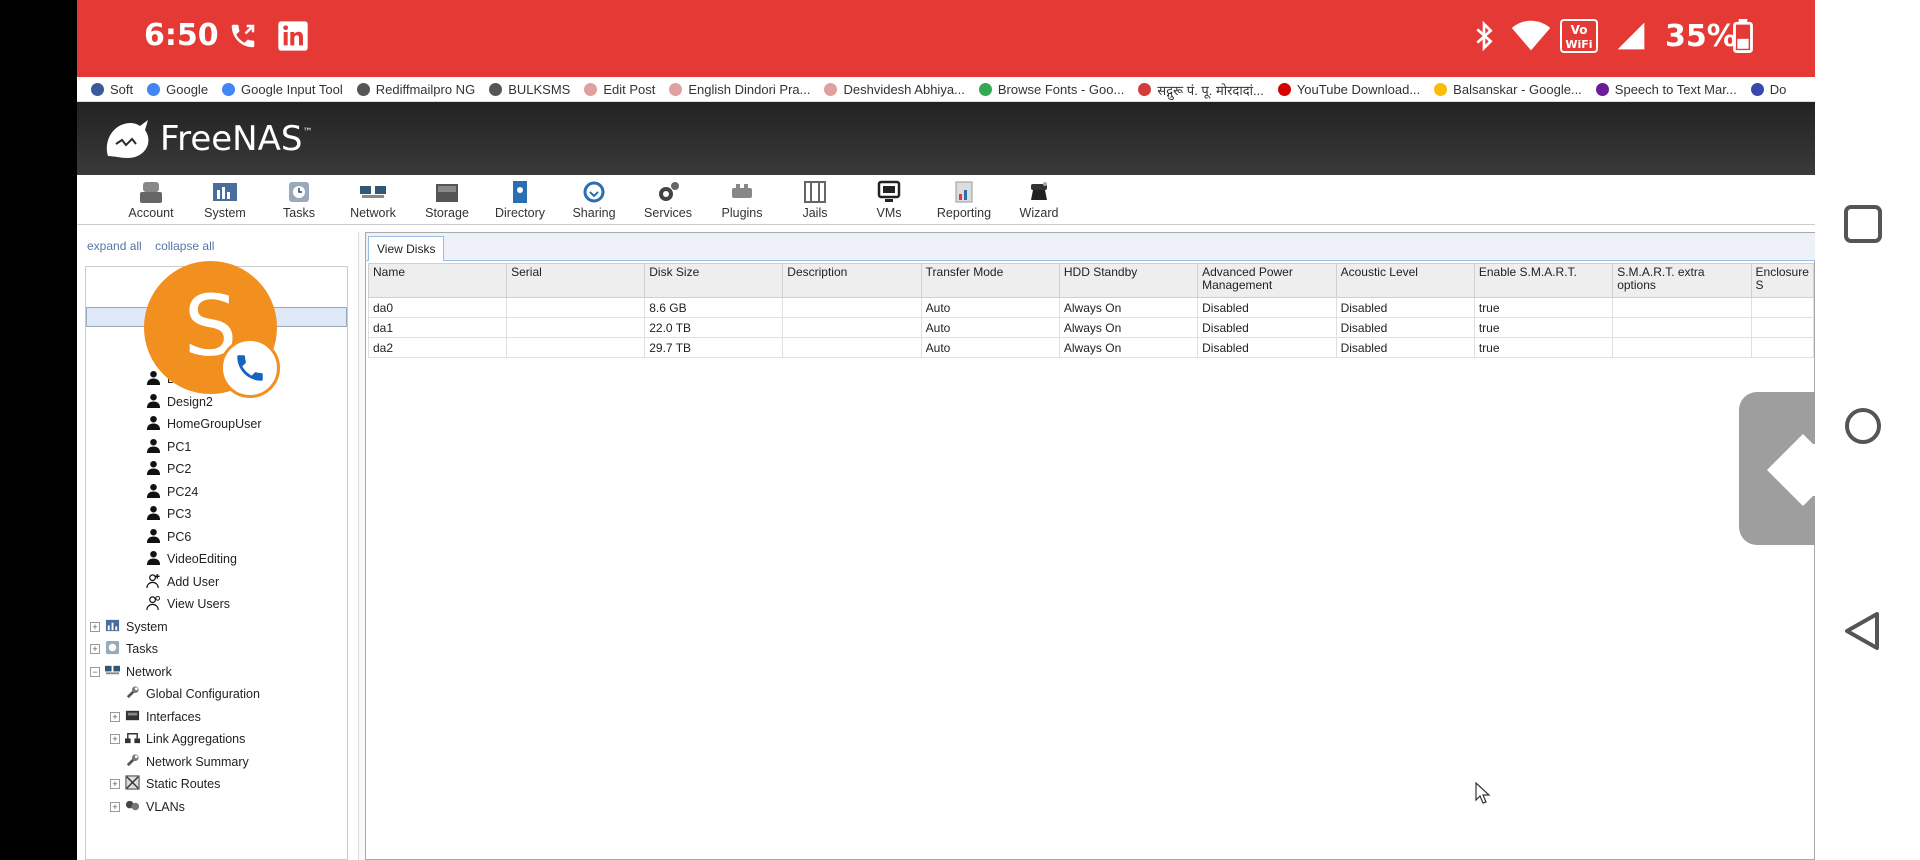  Describe the element at coordinates (1777, 468) in the screenshot. I see `anydesk-floating-button` at that location.